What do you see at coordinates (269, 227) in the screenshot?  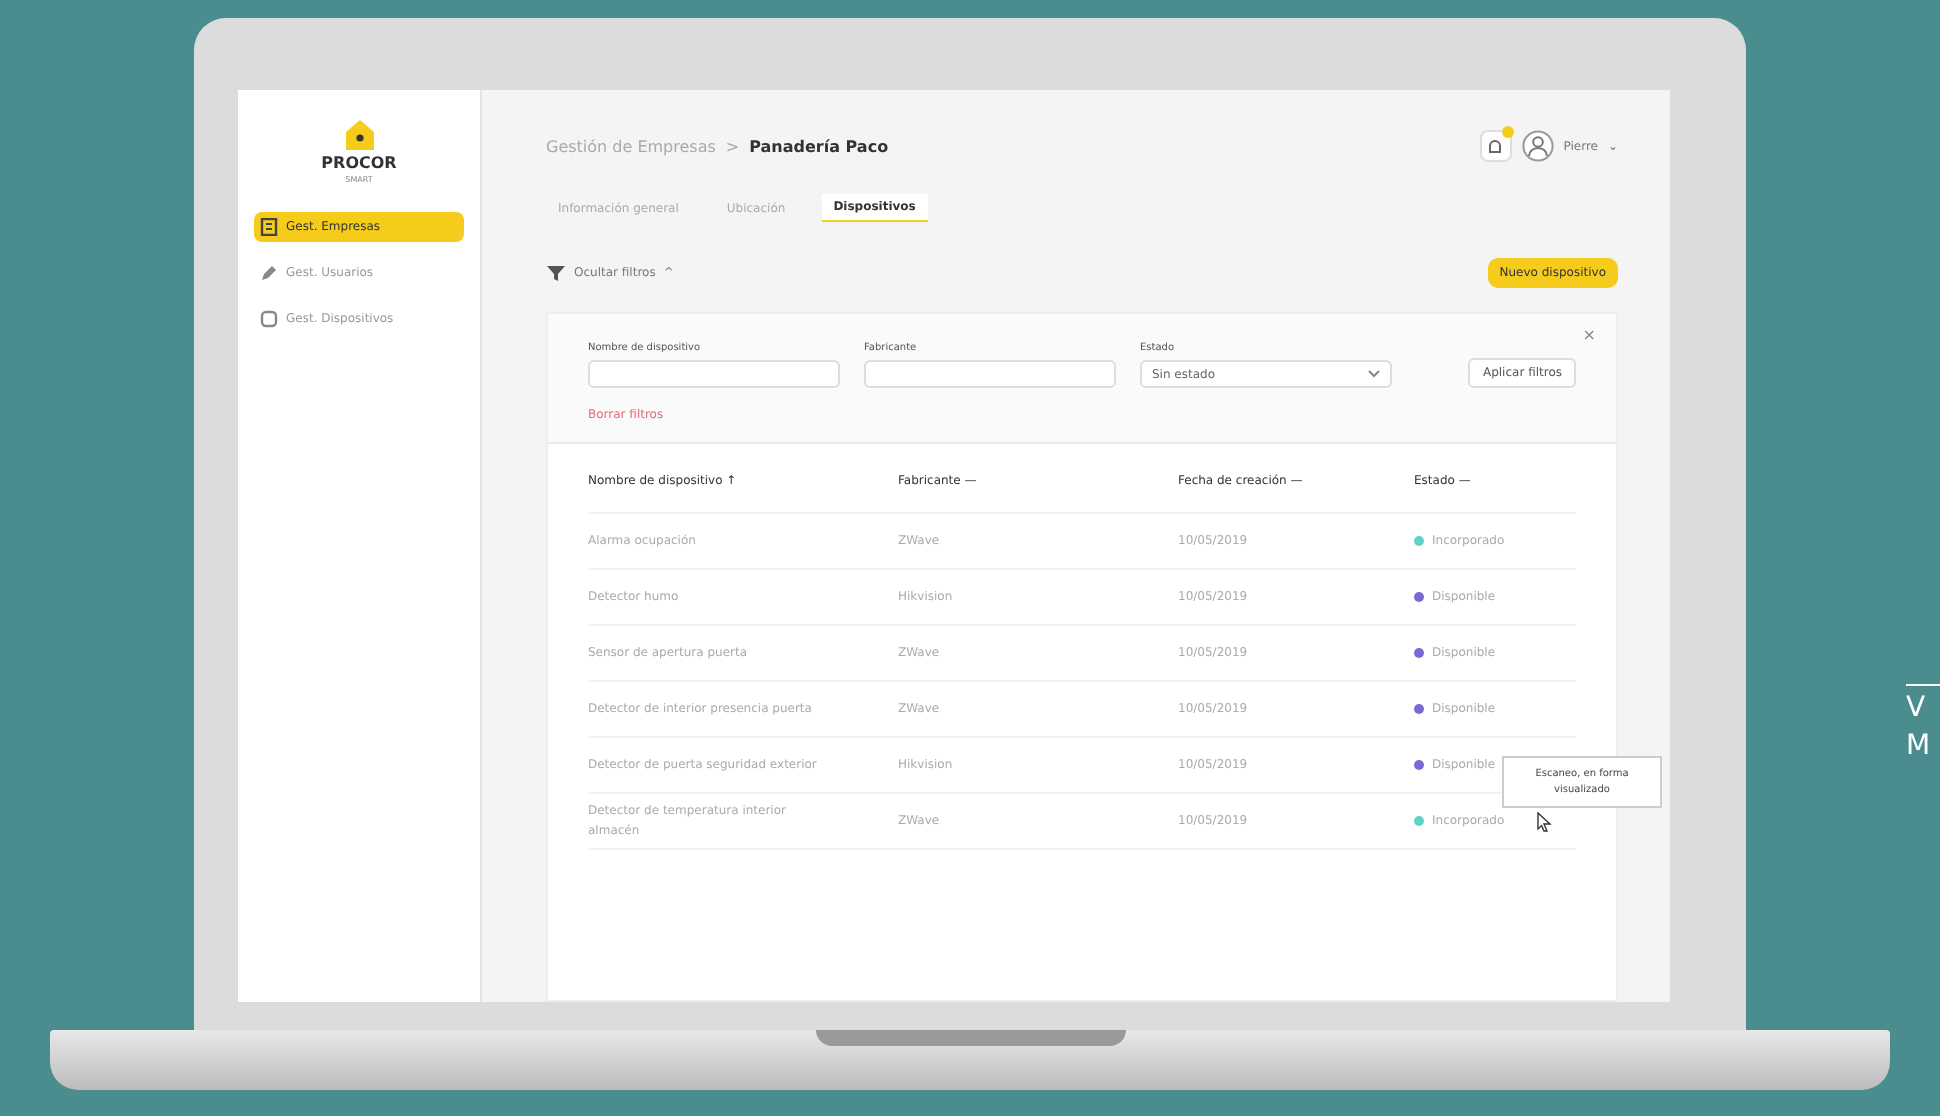 I see `building-icon` at bounding box center [269, 227].